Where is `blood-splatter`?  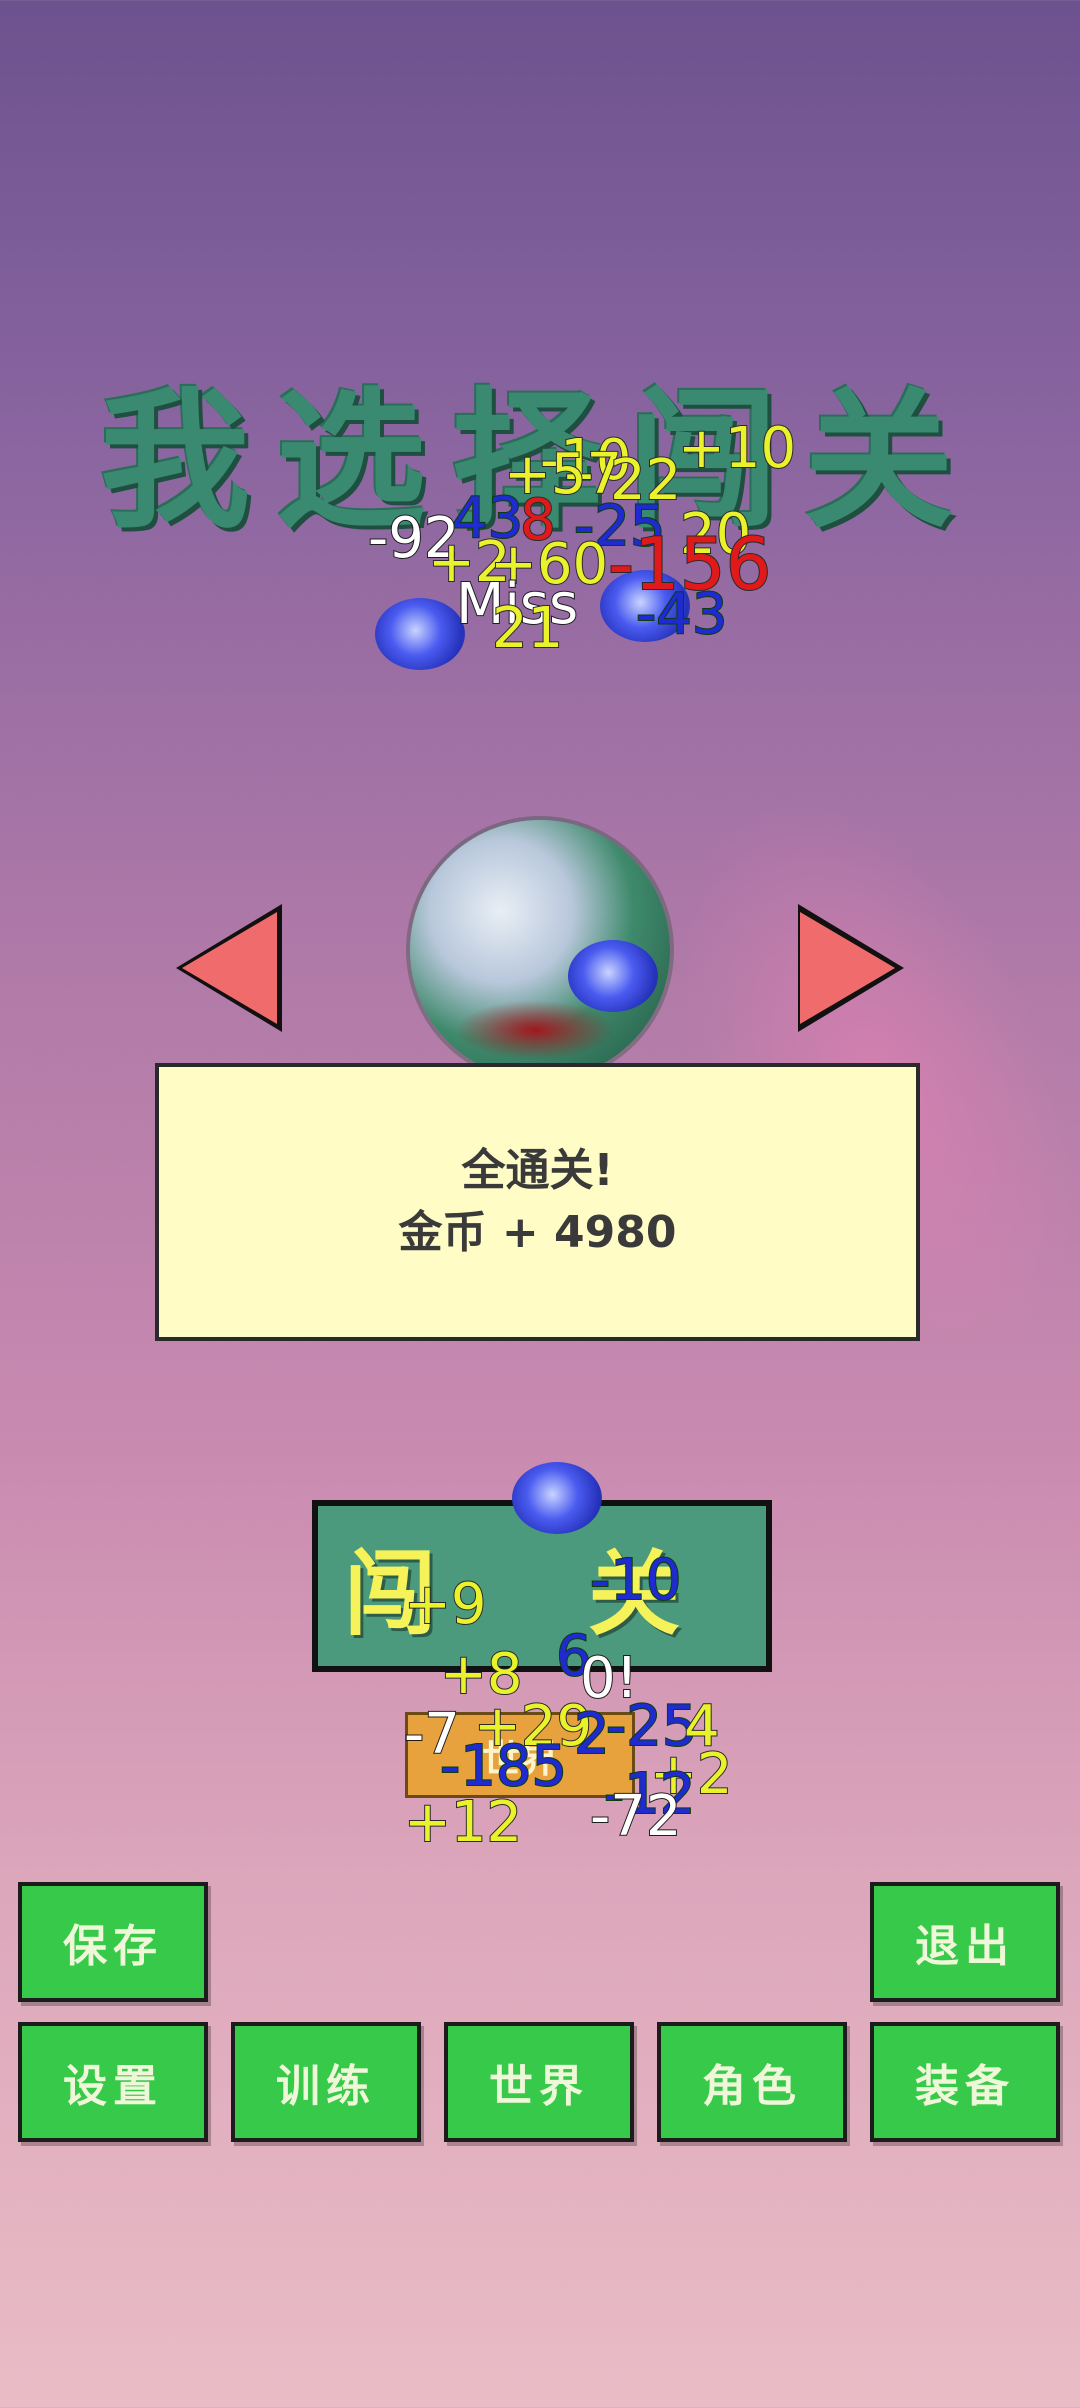
blood-splatter is located at coordinates (535, 1030).